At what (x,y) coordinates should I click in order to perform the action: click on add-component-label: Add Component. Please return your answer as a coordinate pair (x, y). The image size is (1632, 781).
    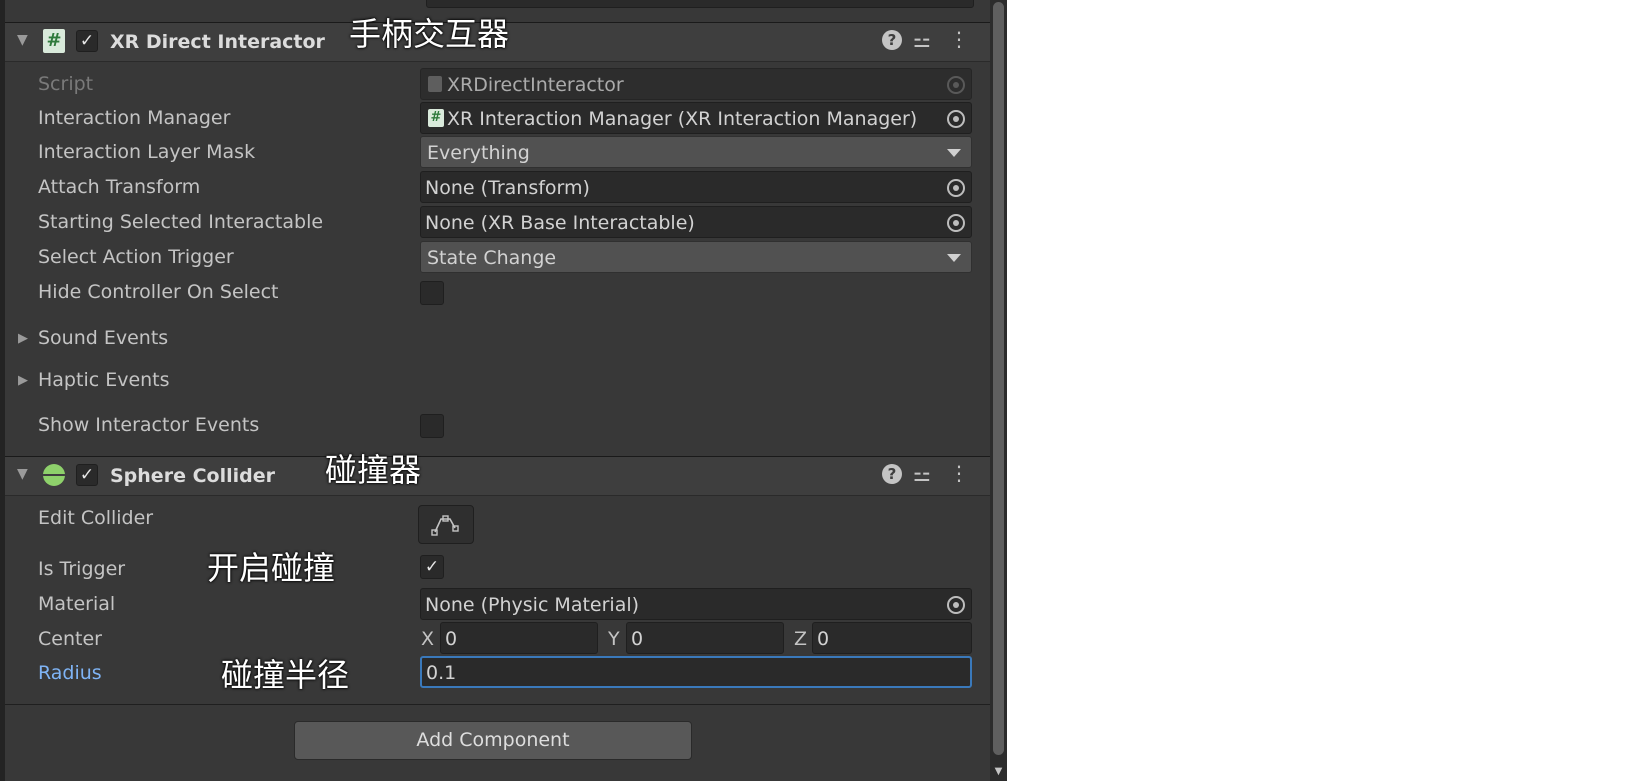
    Looking at the image, I should click on (493, 740).